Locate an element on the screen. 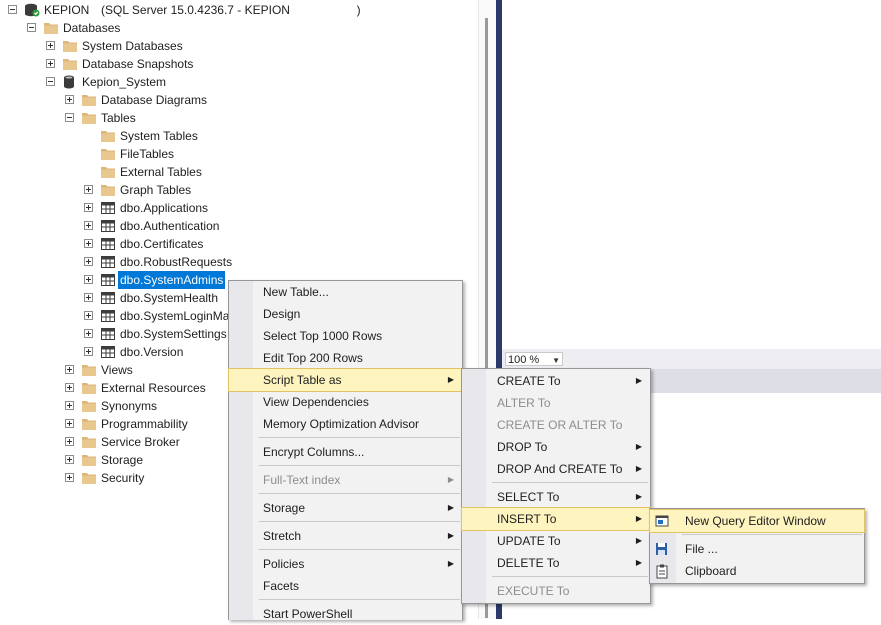 This screenshot has height=625, width=881. zoom-select: 100 % ▼ is located at coordinates (534, 359).